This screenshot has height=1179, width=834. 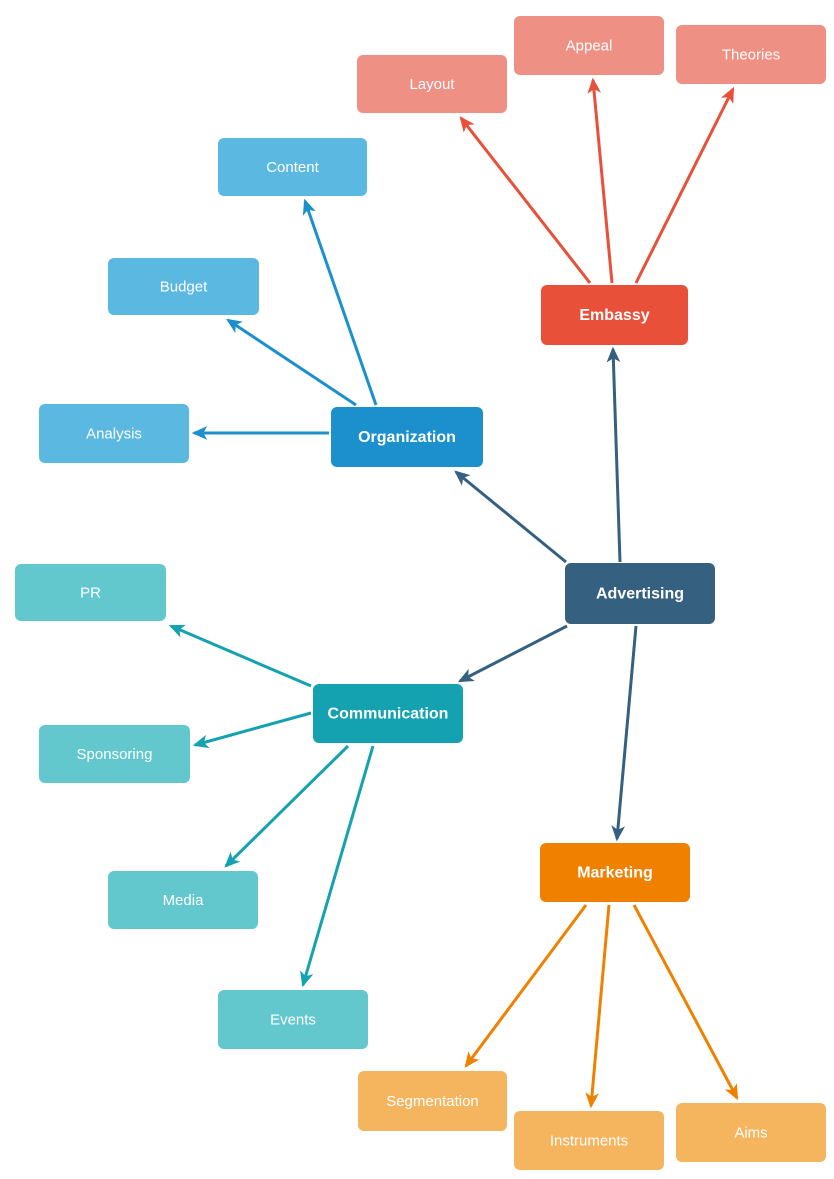 I want to click on node-advertising: Advertising, so click(x=640, y=593).